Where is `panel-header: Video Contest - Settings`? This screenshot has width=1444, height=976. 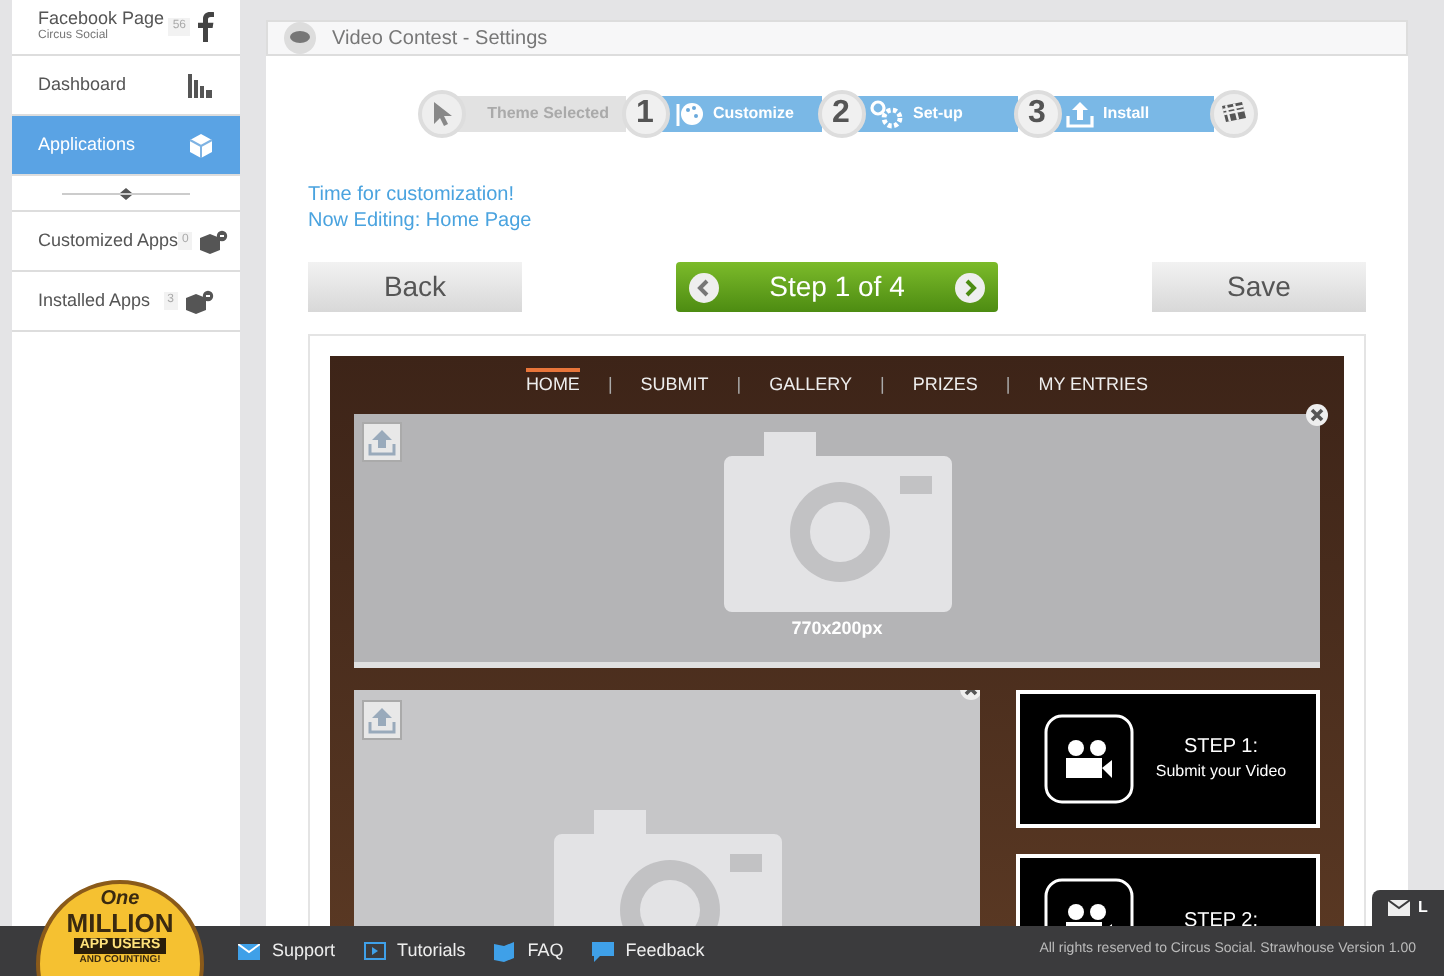
panel-header: Video Contest - Settings is located at coordinates (837, 38).